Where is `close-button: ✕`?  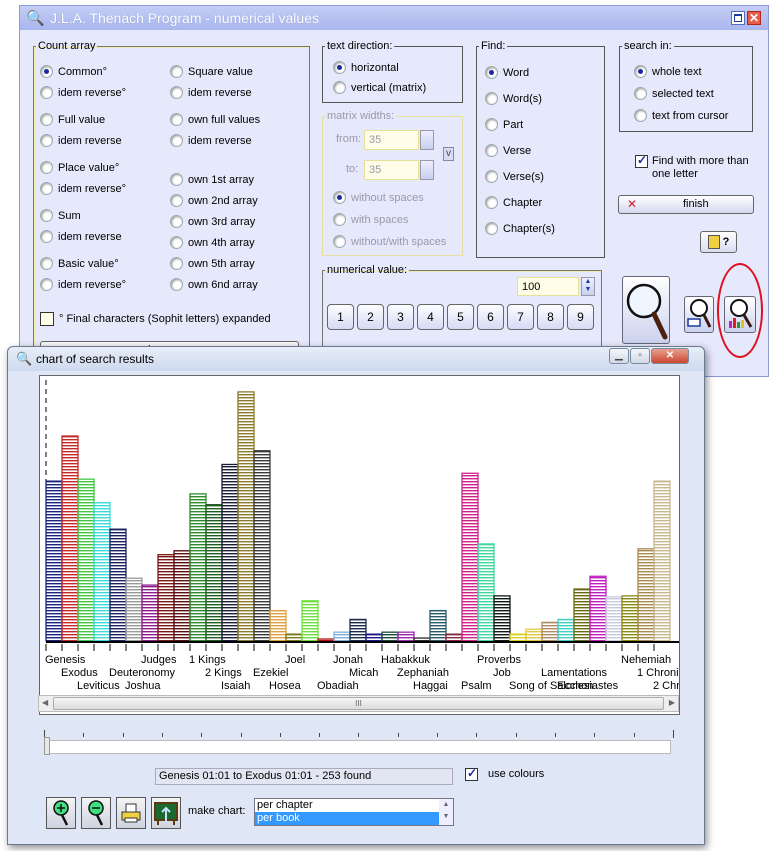
close-button: ✕ is located at coordinates (754, 18).